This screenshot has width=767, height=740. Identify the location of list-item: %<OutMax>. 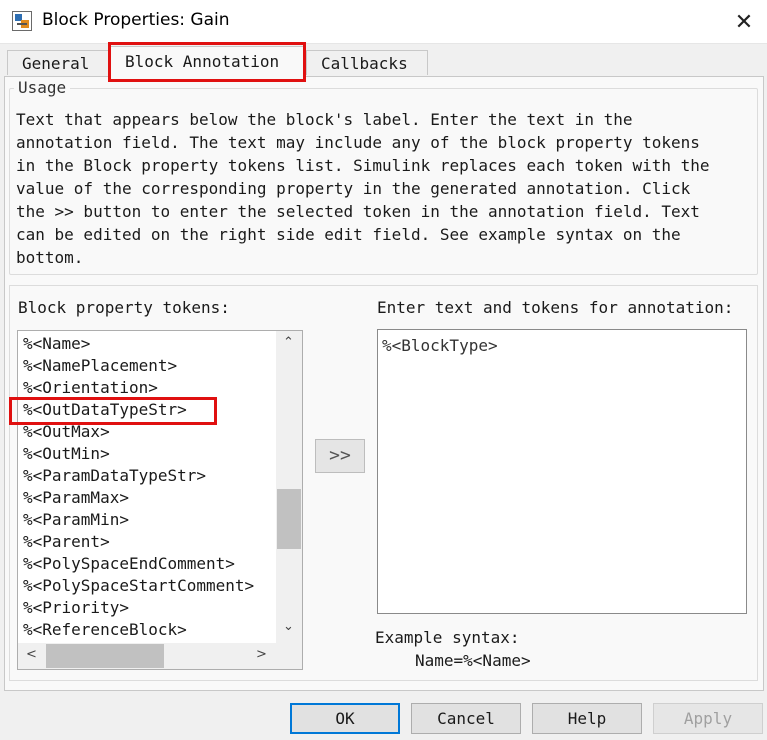
(138, 432).